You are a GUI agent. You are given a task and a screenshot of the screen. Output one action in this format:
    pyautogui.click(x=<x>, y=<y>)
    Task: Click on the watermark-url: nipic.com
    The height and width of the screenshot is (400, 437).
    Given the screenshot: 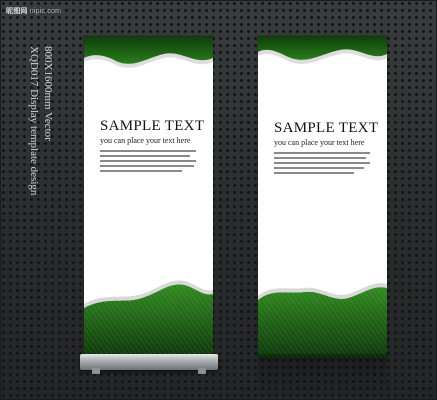 What is the action you would take?
    pyautogui.click(x=45, y=11)
    